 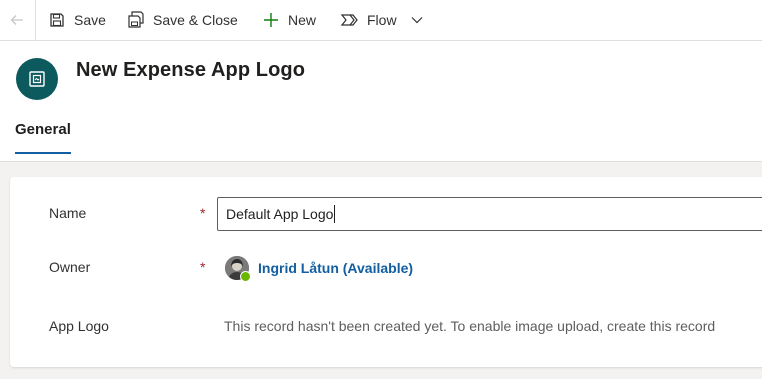 I want to click on save-and-close-label: Save & Close, so click(x=195, y=20).